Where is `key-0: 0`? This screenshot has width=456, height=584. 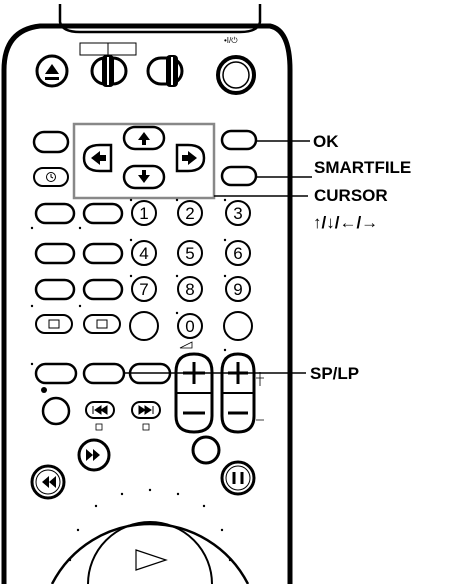 key-0: 0 is located at coordinates (190, 326).